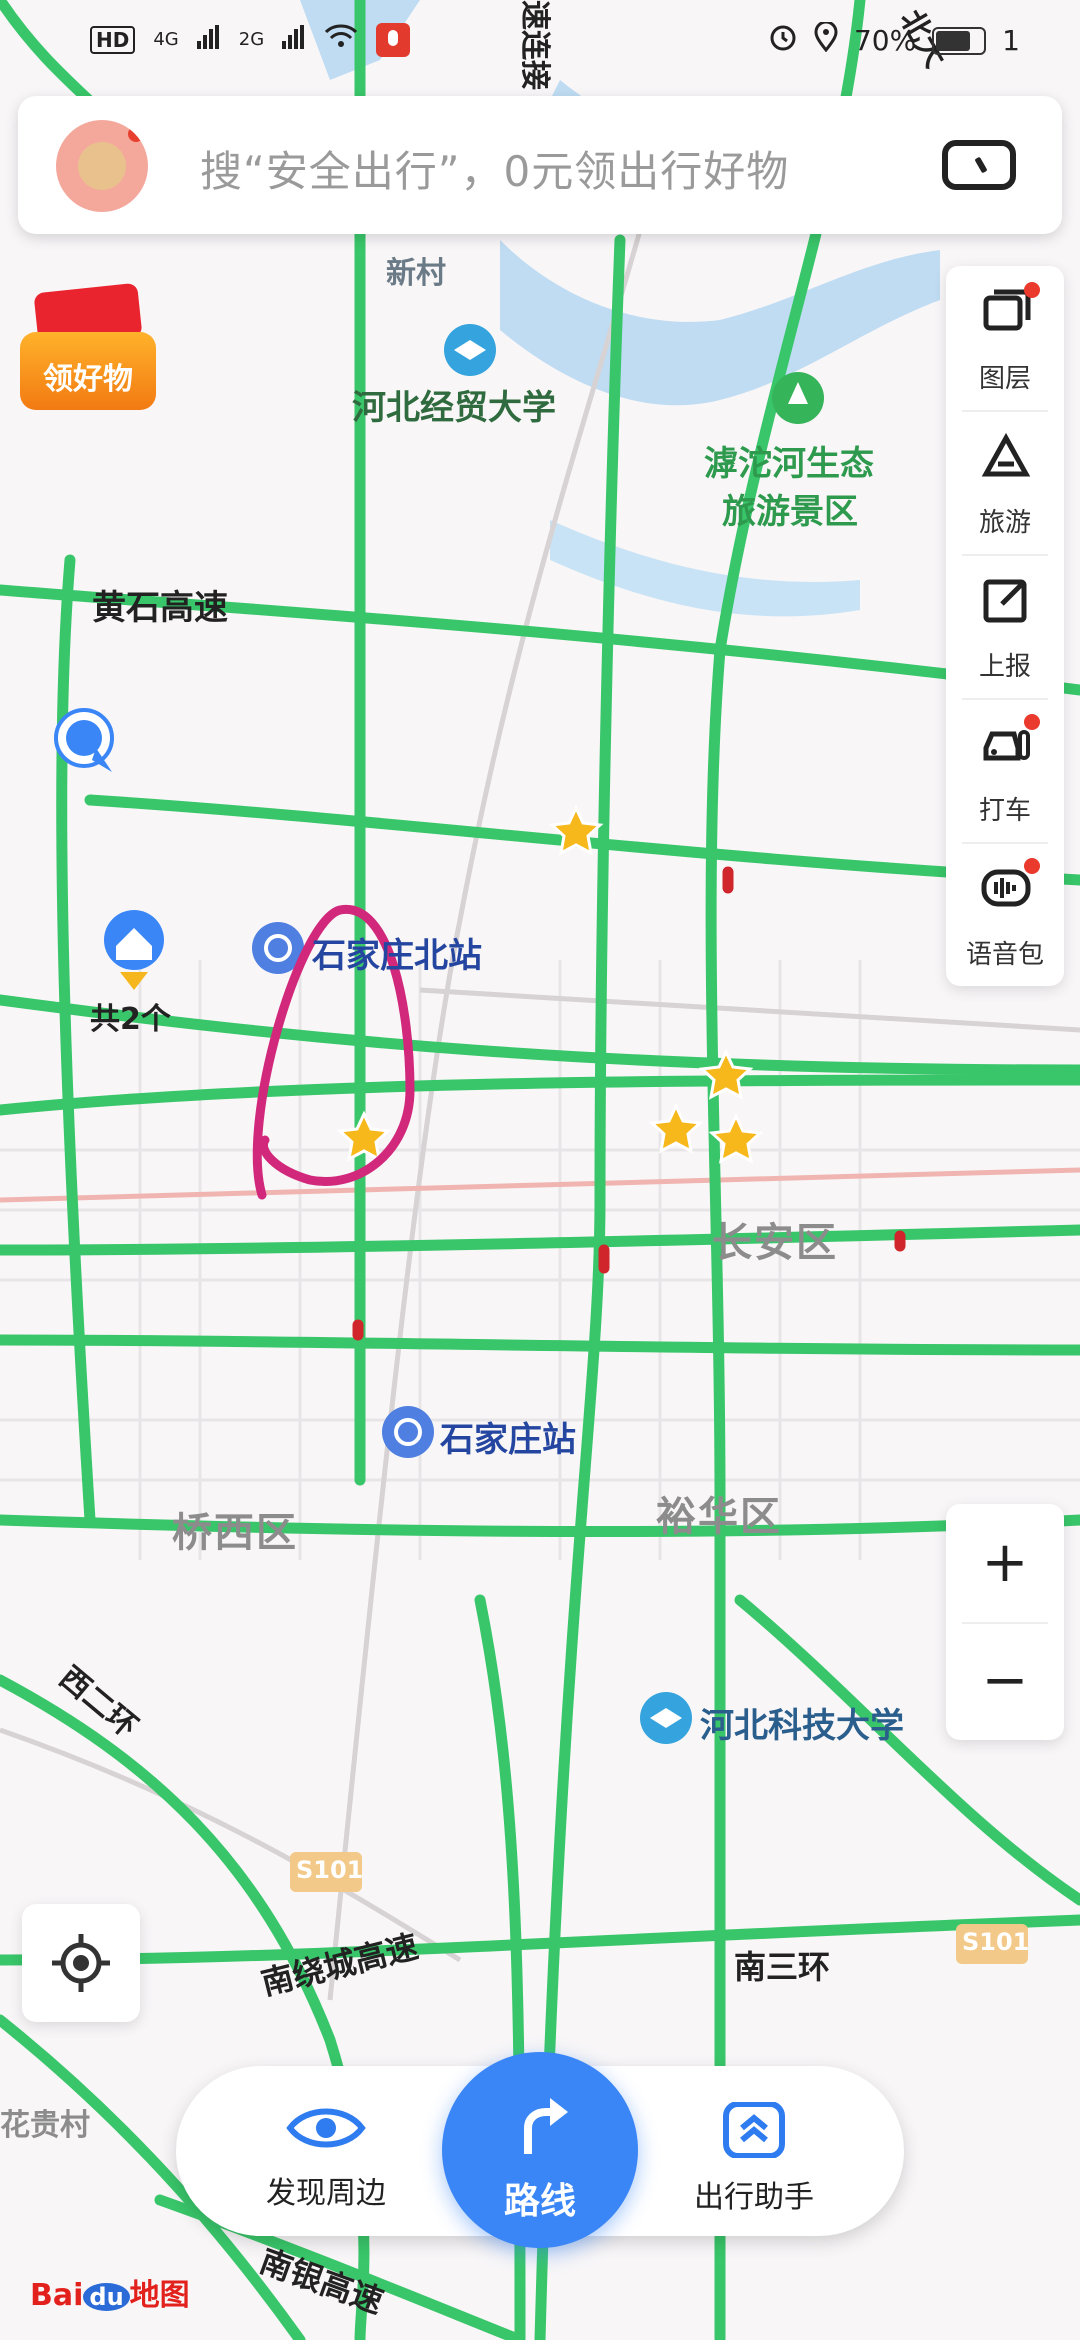  I want to click on search-input: 搜“安全出行”，0元领出行好物, so click(494, 168).